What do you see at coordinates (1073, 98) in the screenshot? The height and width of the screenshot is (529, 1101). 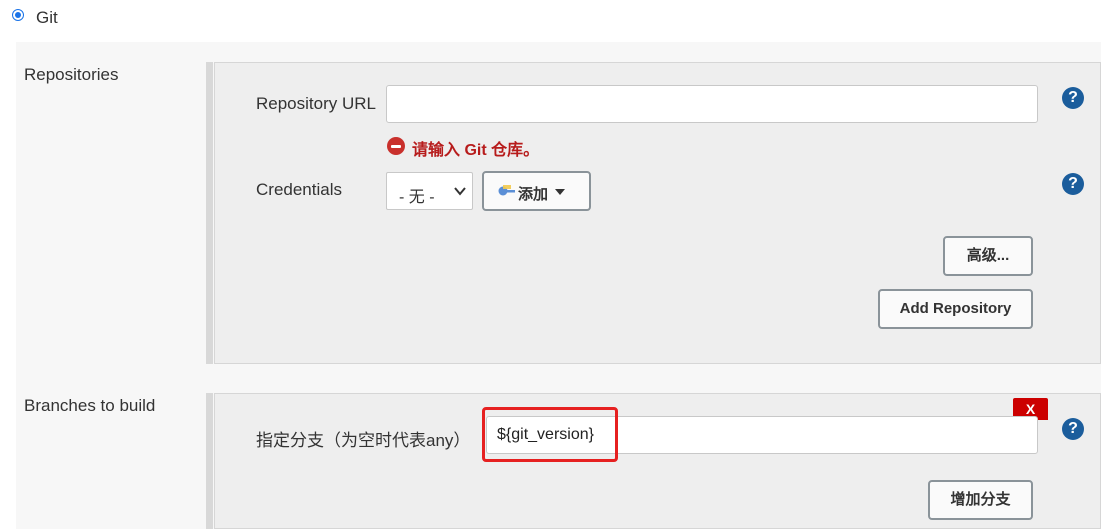 I see `repository-url-help-icon: ?` at bounding box center [1073, 98].